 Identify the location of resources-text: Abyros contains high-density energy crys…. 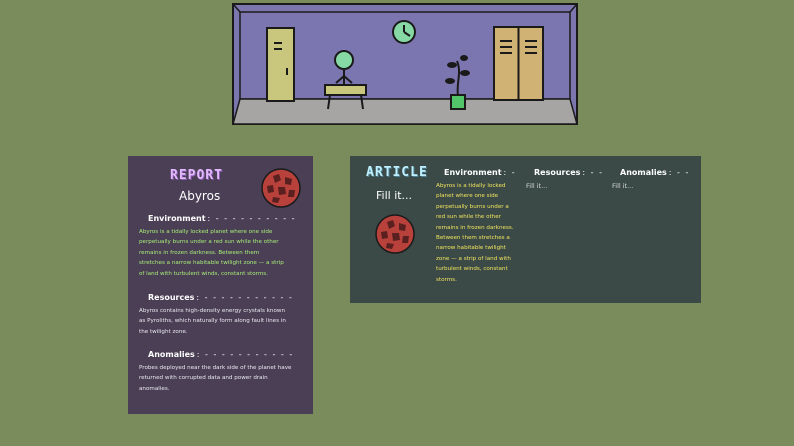
(212, 321).